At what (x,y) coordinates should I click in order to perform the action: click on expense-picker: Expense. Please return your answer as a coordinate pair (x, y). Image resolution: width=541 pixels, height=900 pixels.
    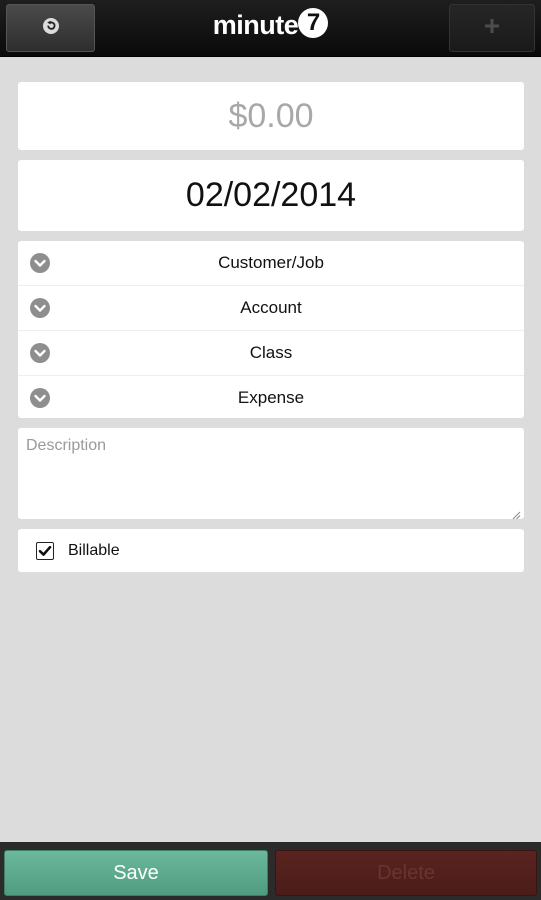
    Looking at the image, I should click on (271, 398).